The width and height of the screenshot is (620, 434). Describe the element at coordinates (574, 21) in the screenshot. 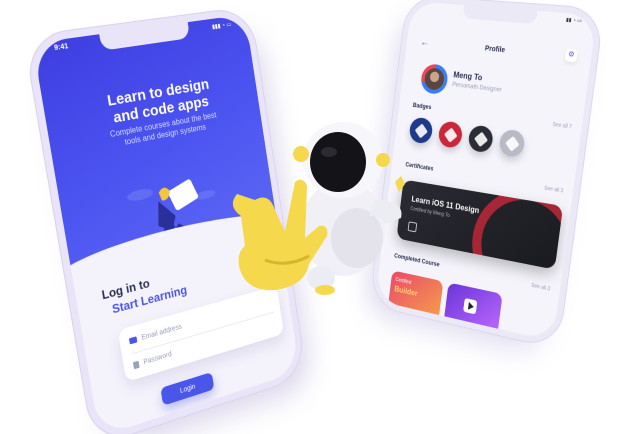

I see `signal-battery-icon: ▮▮ ◔ ▭` at that location.